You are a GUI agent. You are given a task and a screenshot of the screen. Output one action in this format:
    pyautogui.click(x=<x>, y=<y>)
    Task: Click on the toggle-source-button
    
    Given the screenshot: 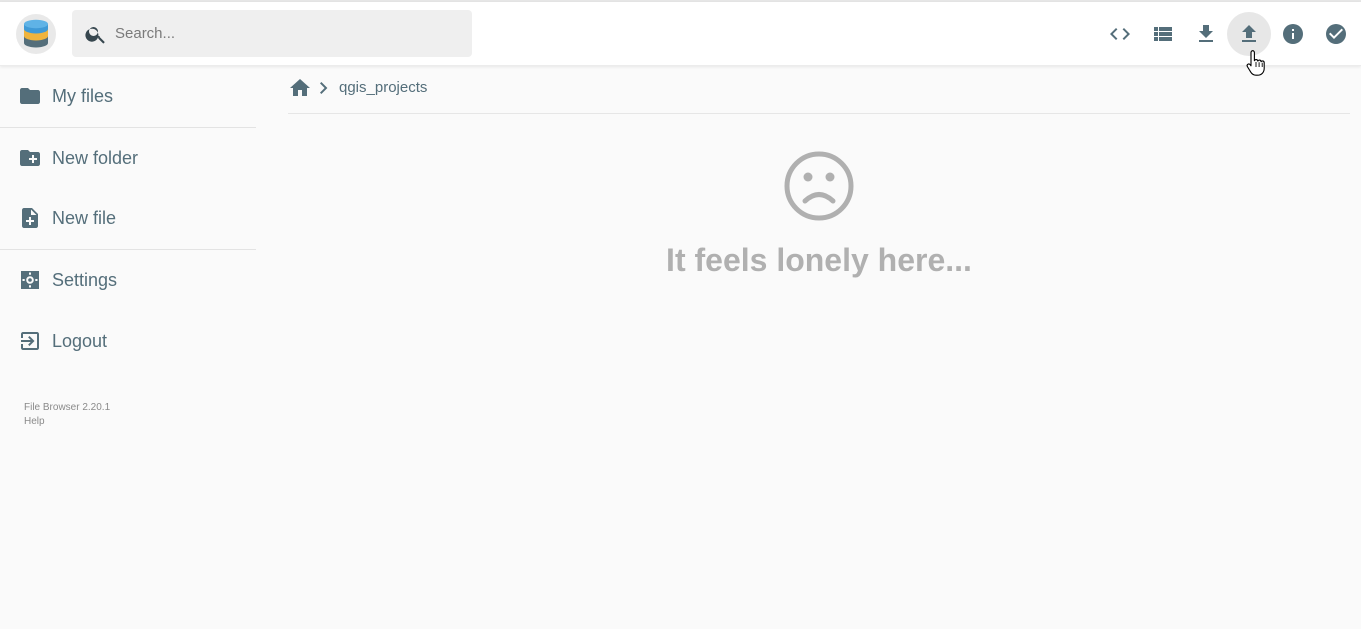 What is the action you would take?
    pyautogui.click(x=1120, y=34)
    